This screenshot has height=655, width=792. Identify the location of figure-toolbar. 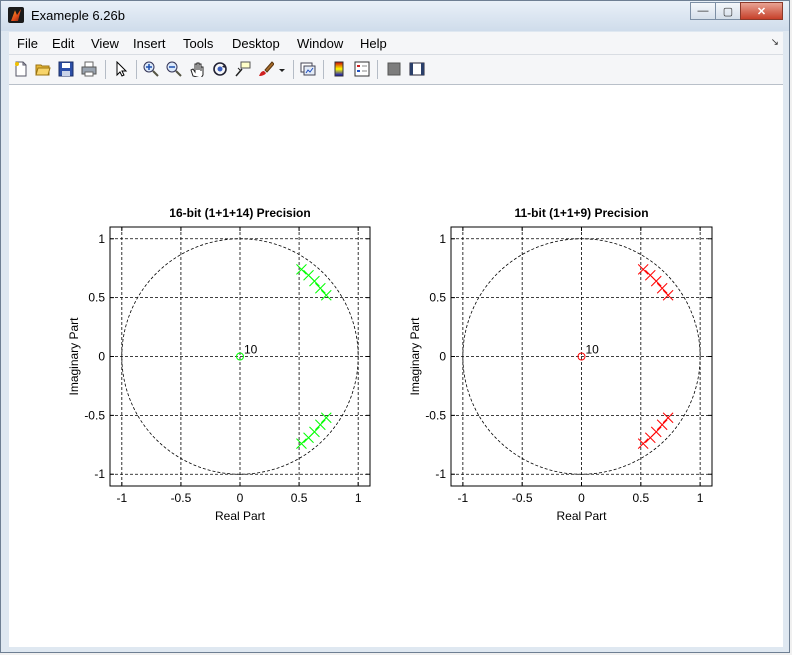
(396, 70).